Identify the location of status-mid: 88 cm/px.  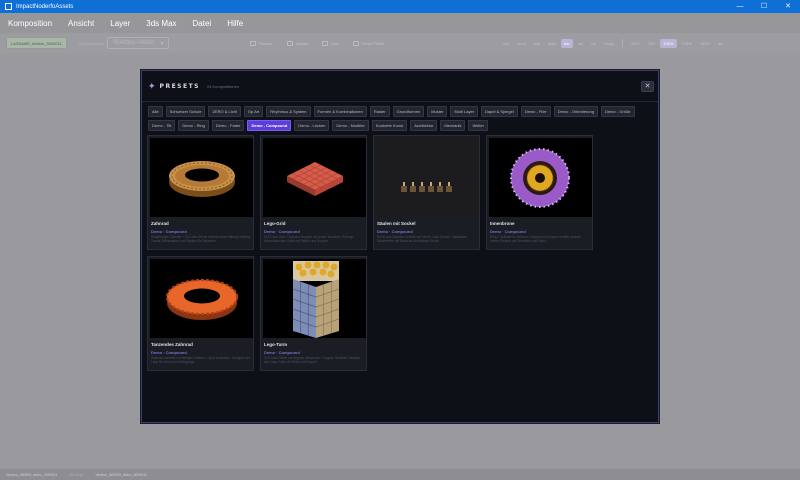
(76, 474).